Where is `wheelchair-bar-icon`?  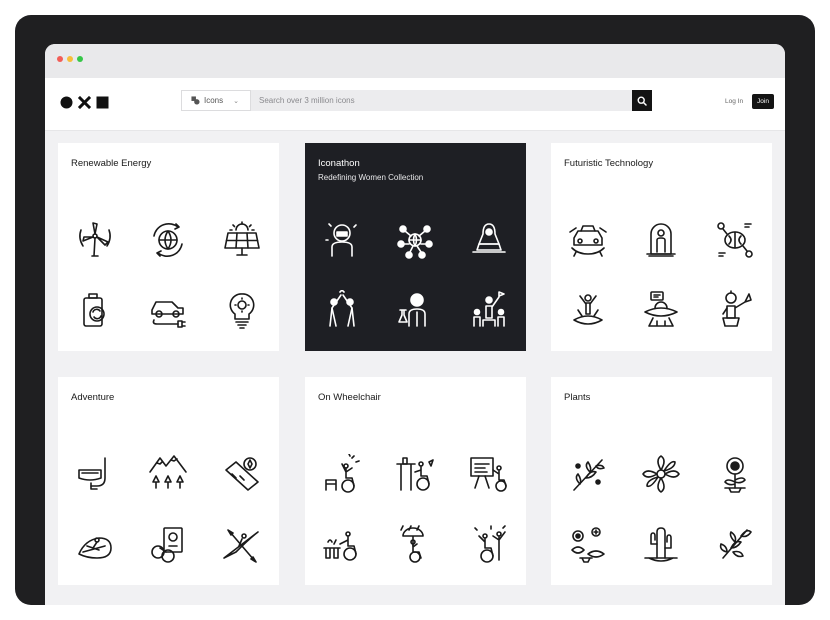 wheelchair-bar-icon is located at coordinates (416, 474).